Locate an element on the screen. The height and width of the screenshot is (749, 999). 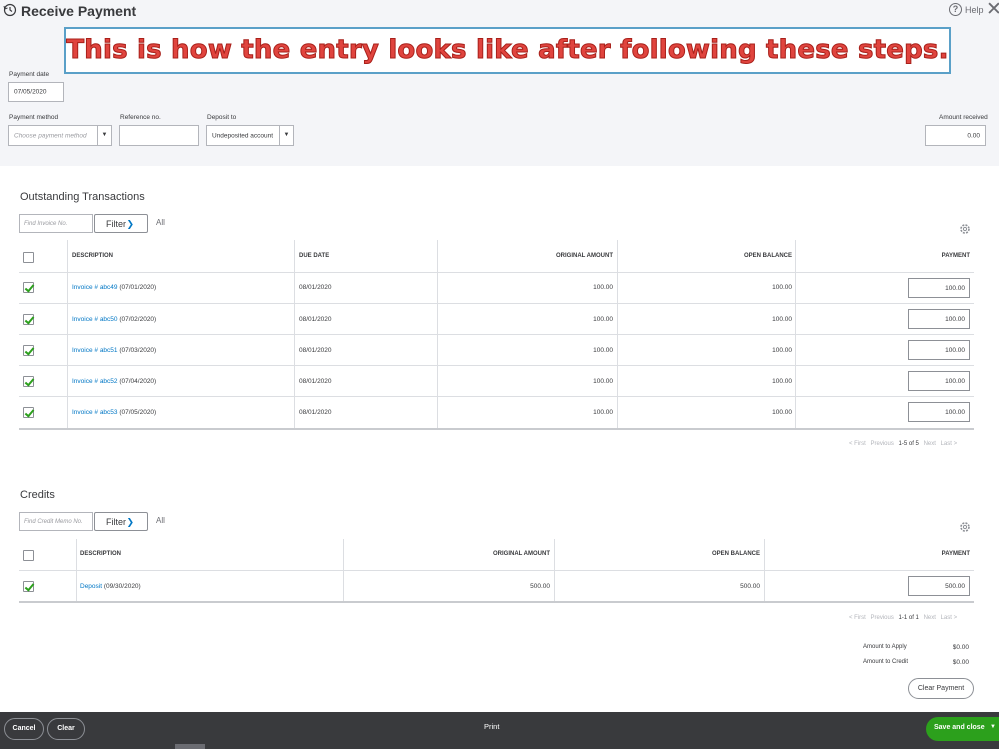
deposit-to-dropdown-icon: ▼ is located at coordinates (286, 135).